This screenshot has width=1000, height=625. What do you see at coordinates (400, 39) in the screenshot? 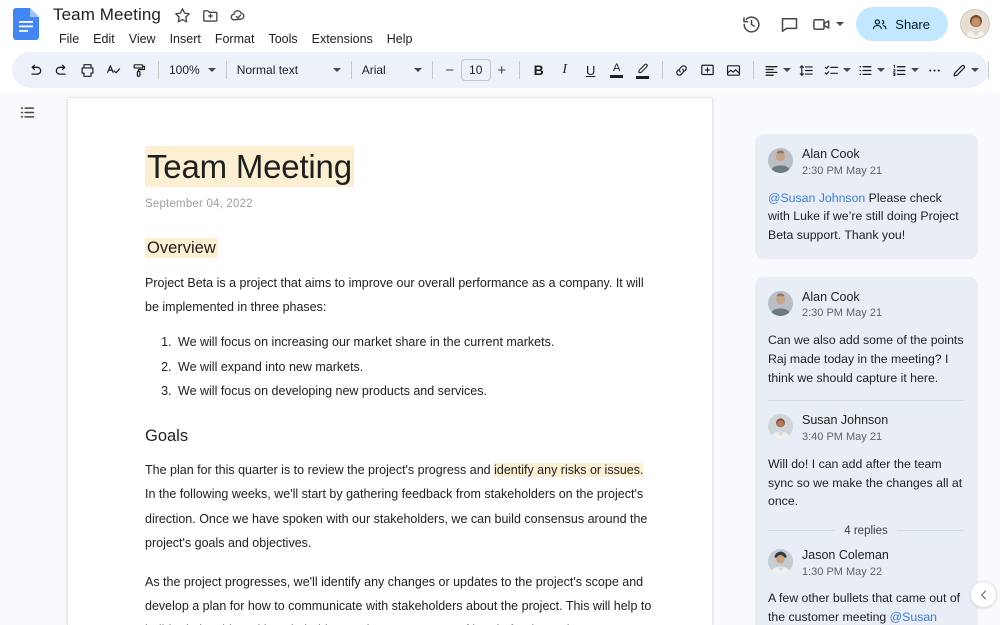
I see `menu-item-help: Help` at bounding box center [400, 39].